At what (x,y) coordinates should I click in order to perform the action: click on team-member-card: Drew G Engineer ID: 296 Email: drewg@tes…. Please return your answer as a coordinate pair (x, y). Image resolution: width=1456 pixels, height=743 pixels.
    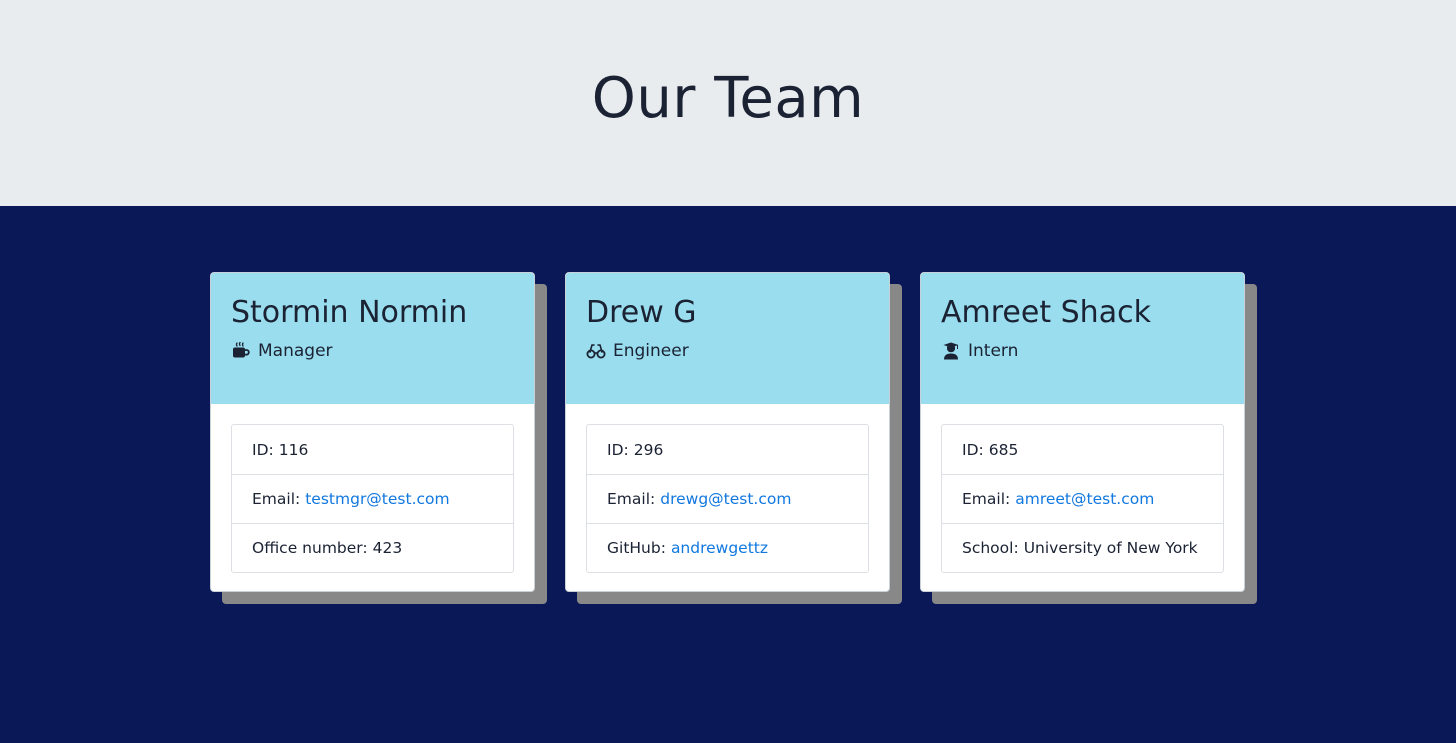
    Looking at the image, I should click on (733, 438).